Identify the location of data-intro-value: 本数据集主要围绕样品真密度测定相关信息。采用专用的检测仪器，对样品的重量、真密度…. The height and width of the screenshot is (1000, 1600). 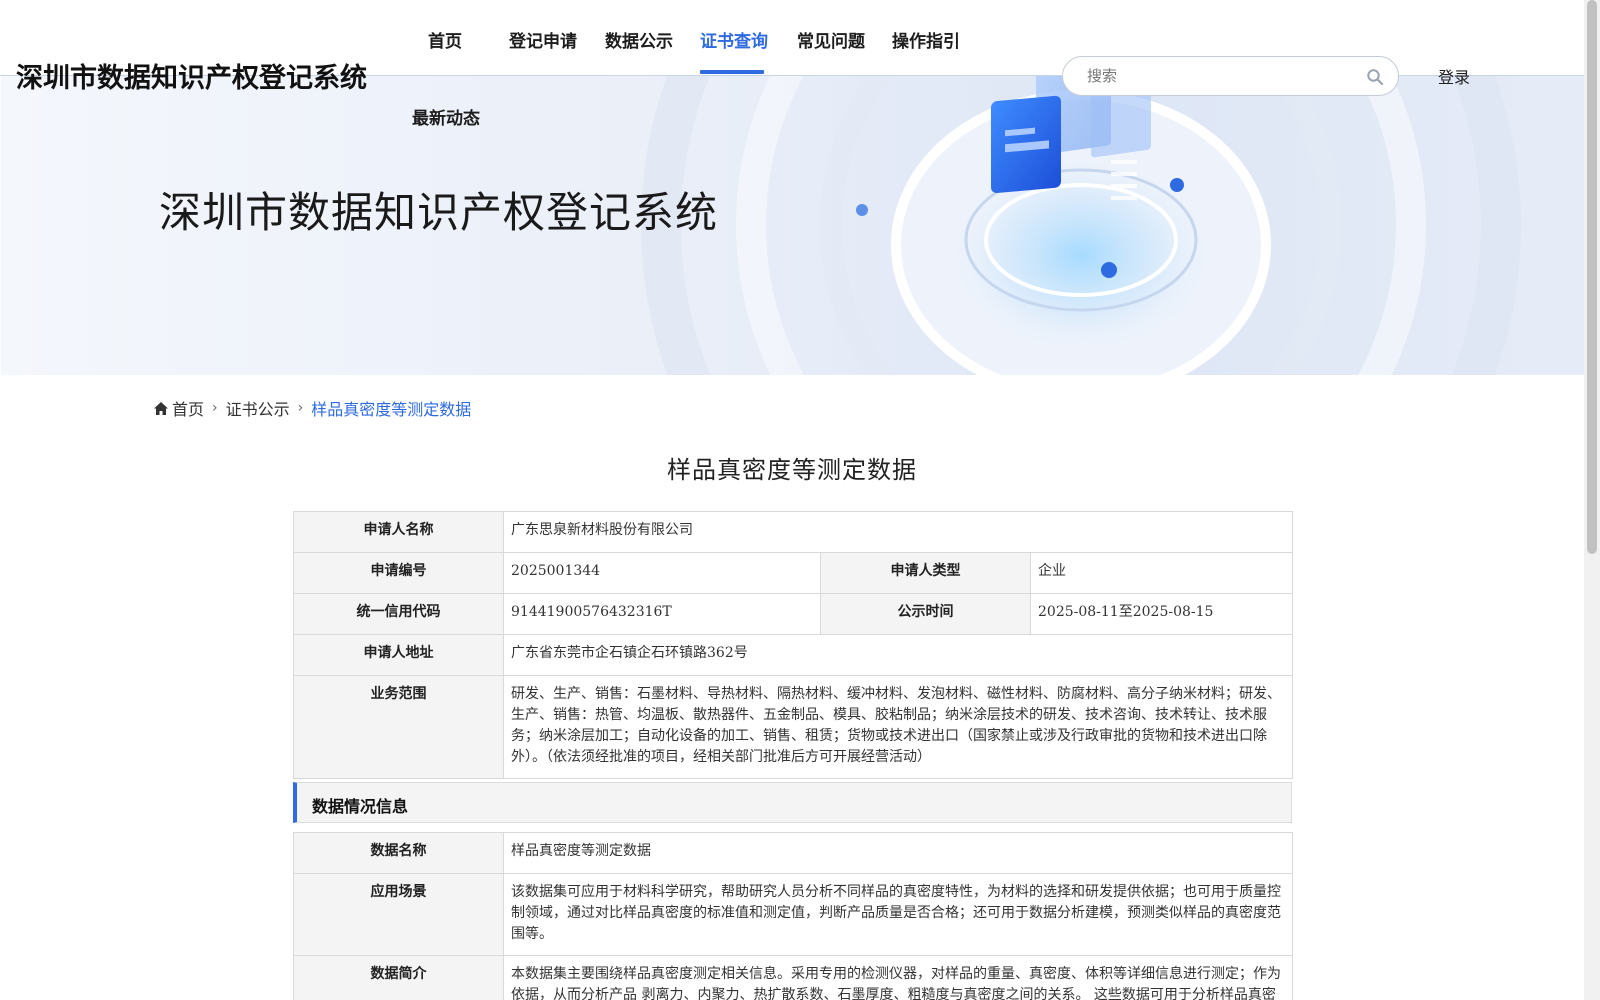
(898, 977).